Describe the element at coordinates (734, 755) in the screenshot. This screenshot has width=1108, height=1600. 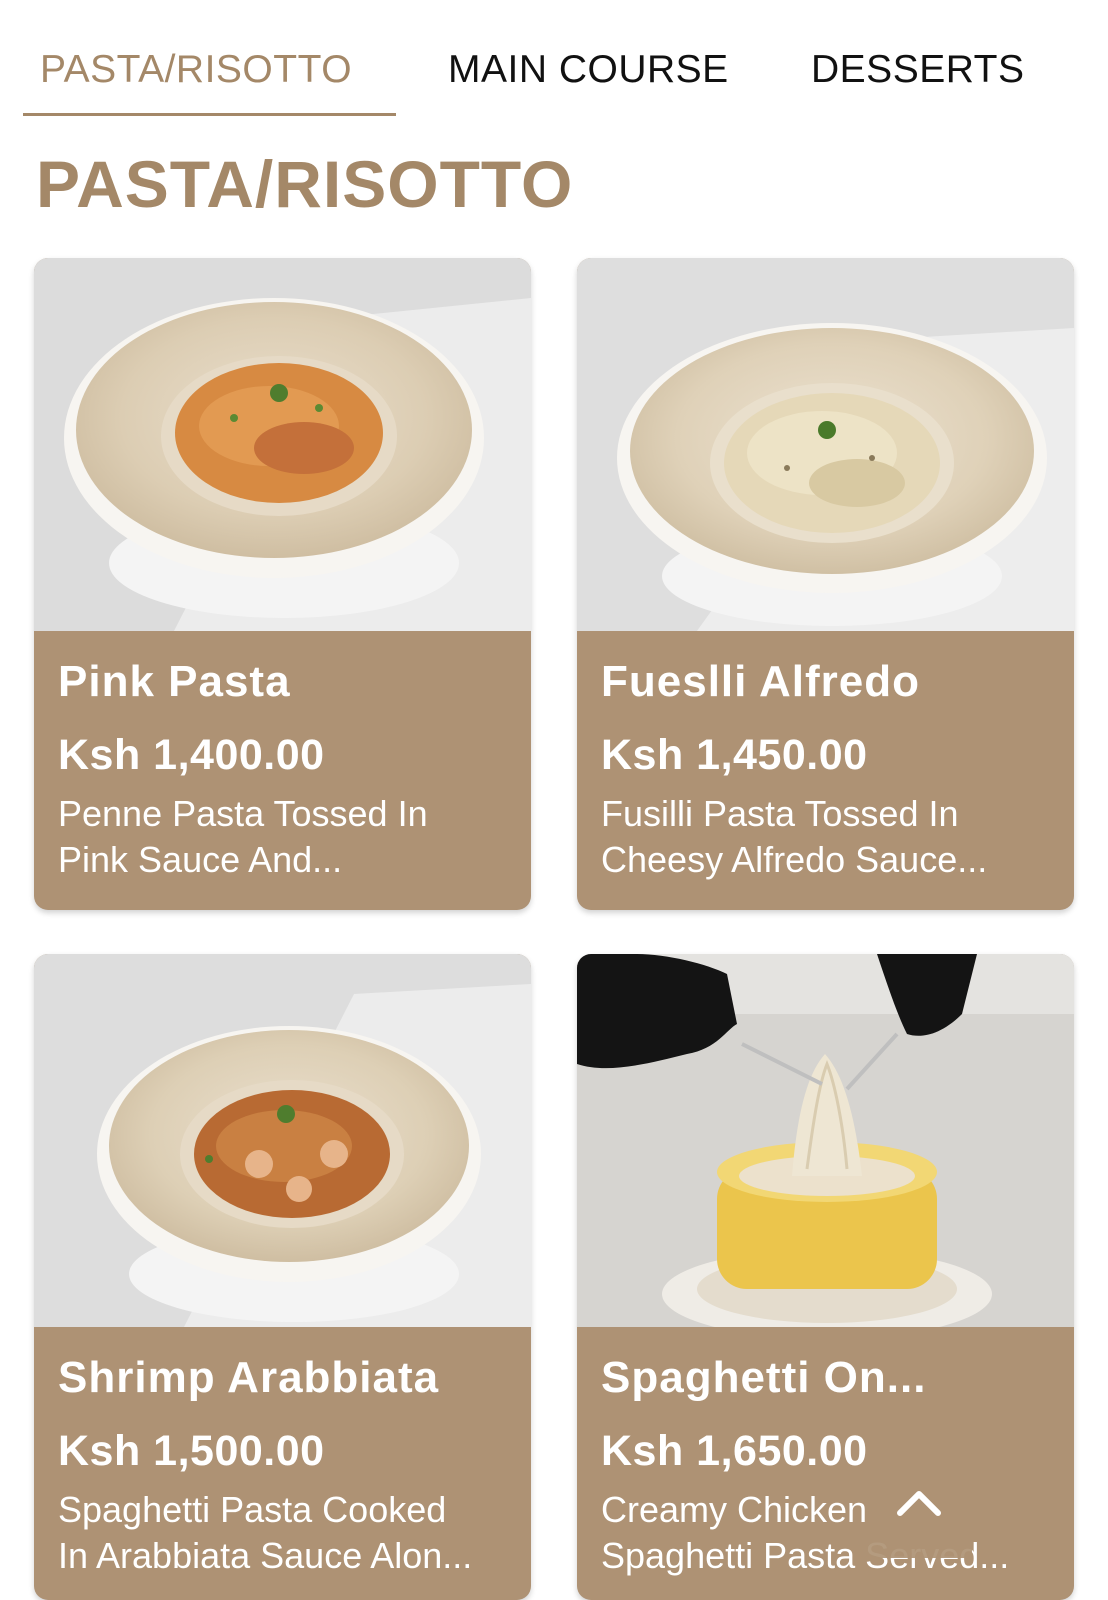
I see `item-price: Ksh 1,450.00` at that location.